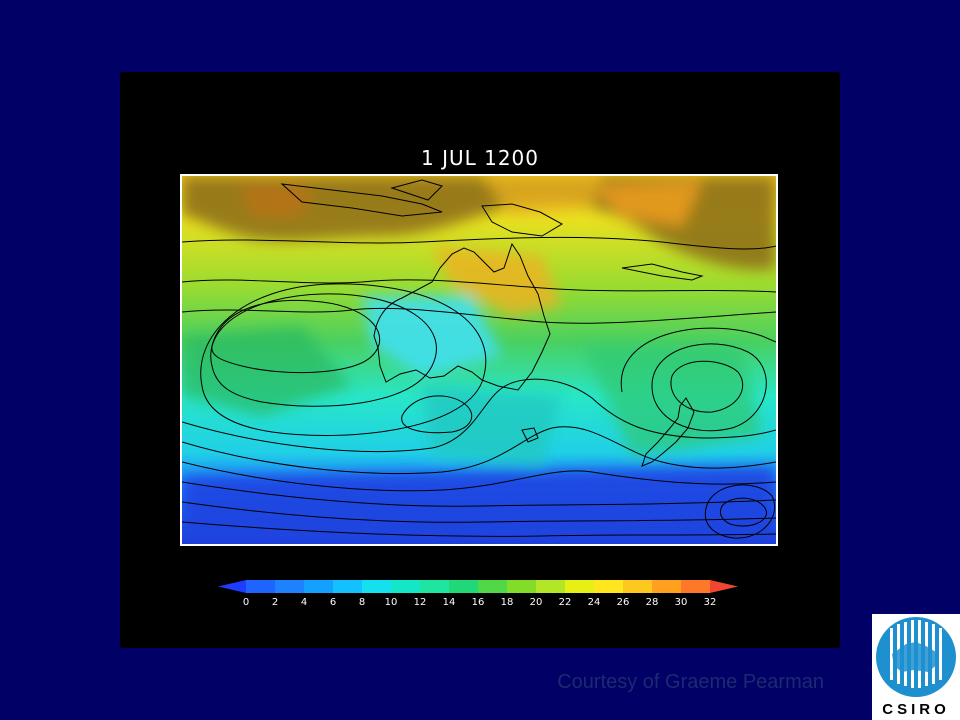 The image size is (960, 720). Describe the element at coordinates (480, 158) in the screenshot. I see `map-title: 1 JUL 1200` at that location.